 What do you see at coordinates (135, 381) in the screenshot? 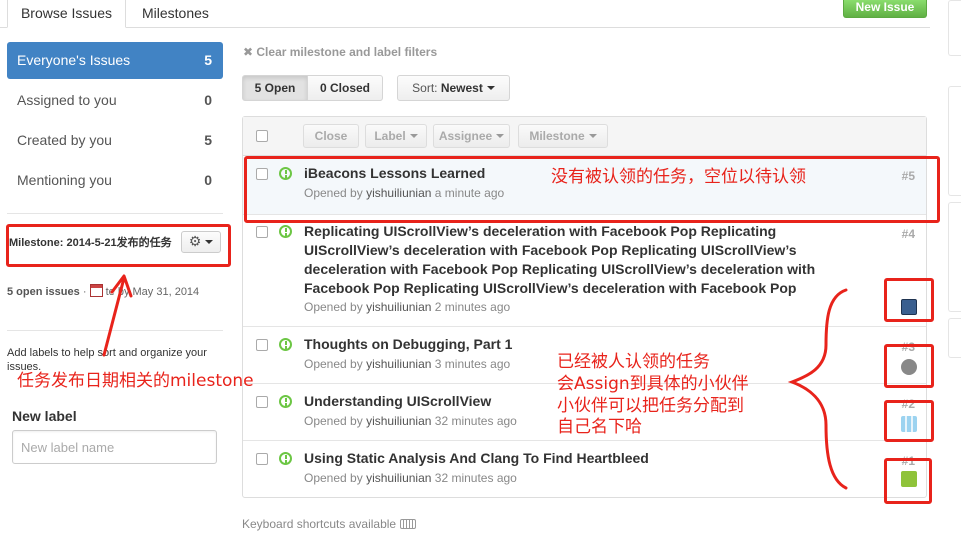
I see `annotation-milestone: 任务发布日期相关的milestone` at bounding box center [135, 381].